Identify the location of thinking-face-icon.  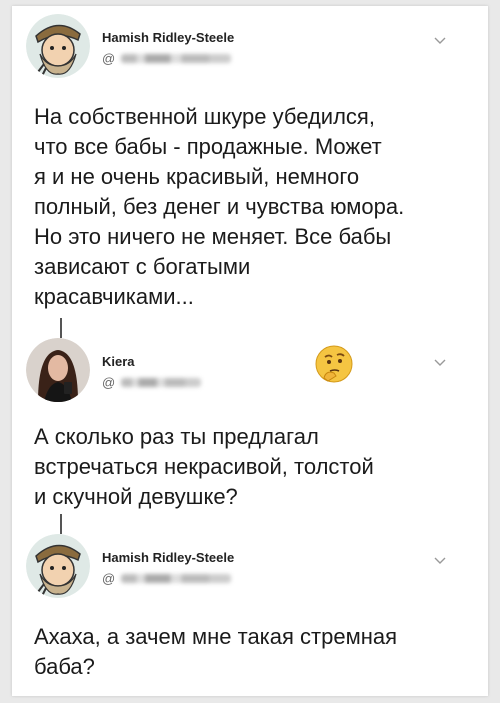
(334, 364).